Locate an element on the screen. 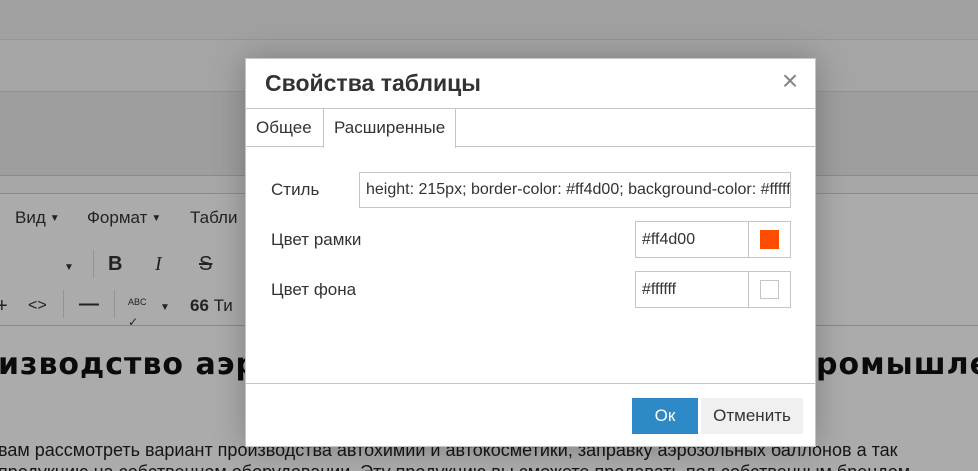  tab-advanced: Расширенные is located at coordinates (390, 128).